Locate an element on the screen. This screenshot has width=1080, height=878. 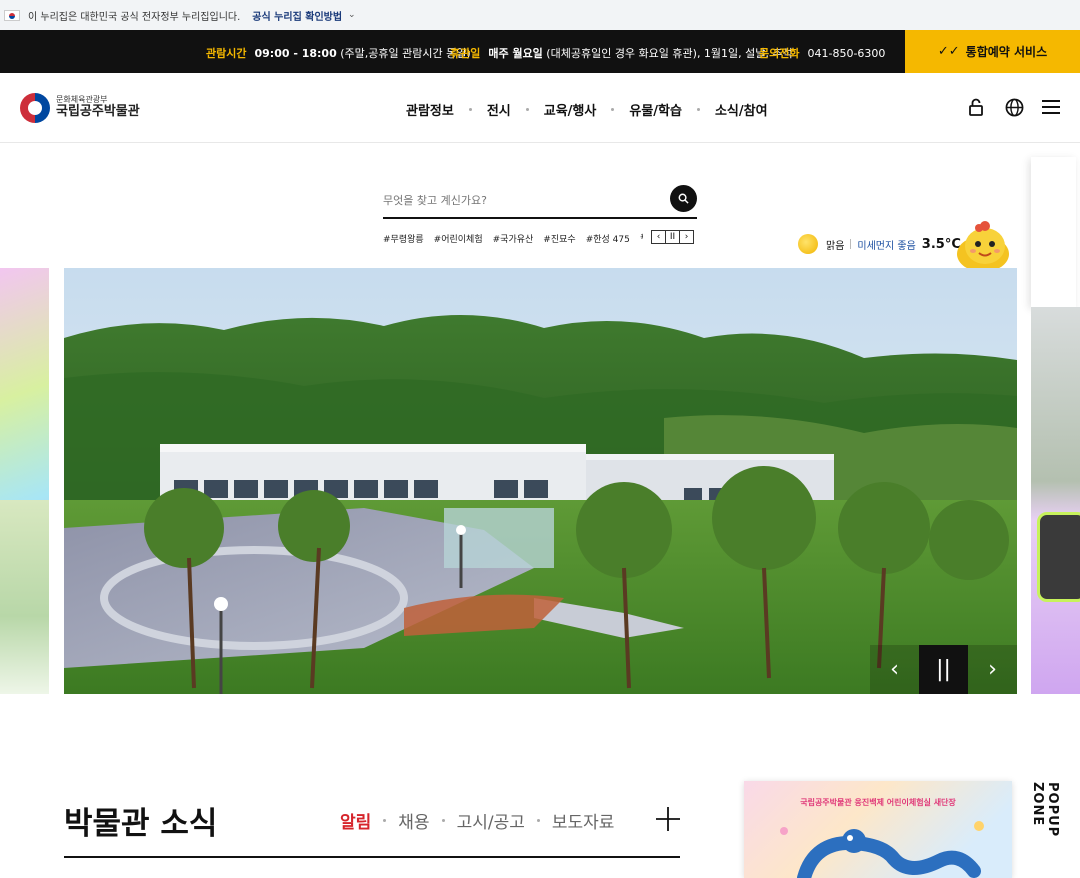
tab-announcement: 고시/공고 is located at coordinates (491, 820).